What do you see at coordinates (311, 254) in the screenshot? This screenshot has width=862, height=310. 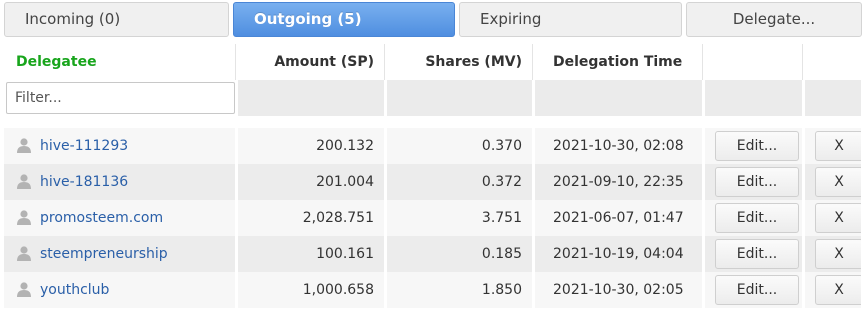 I see `amount-cell: 100.161` at bounding box center [311, 254].